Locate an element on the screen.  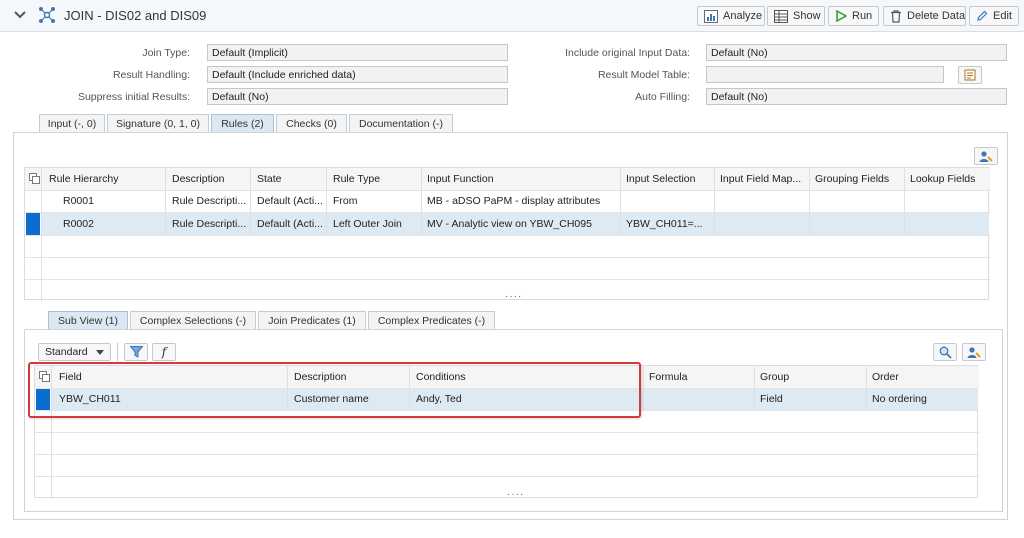
delete-data-button-label: Delete Data is located at coordinates (936, 16).